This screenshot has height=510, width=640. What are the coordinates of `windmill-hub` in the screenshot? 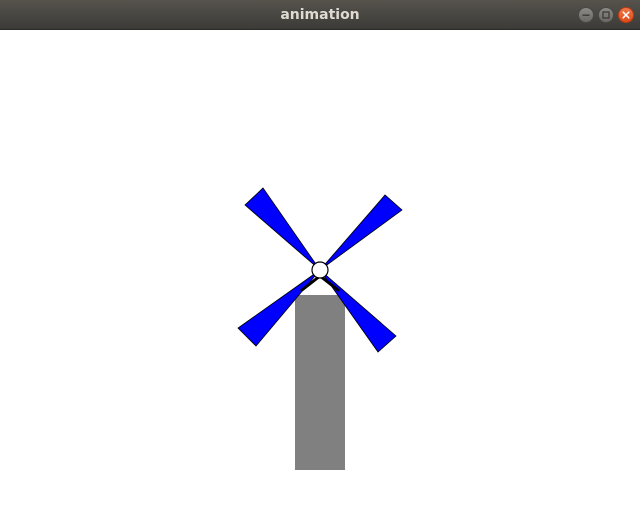 It's located at (320, 270).